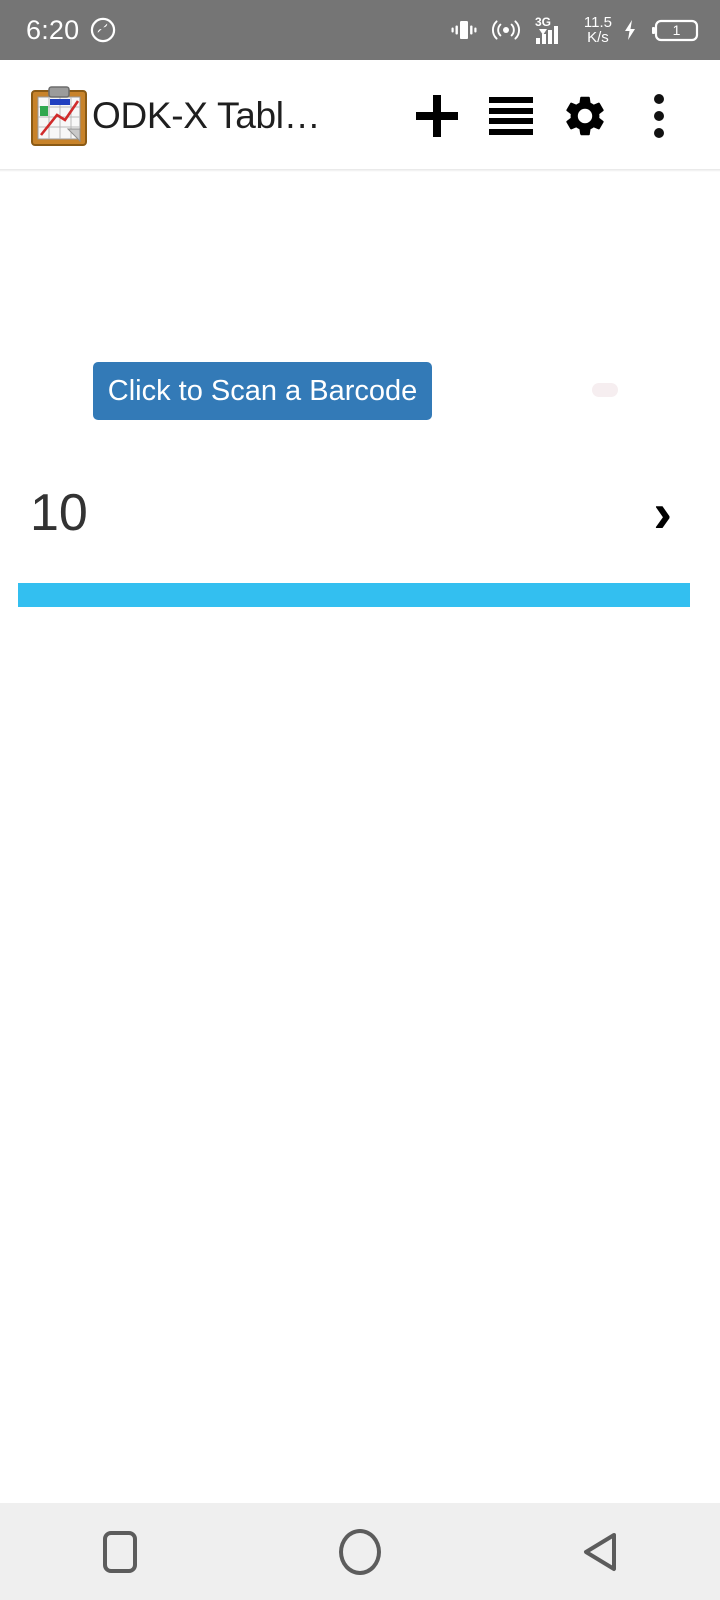 This screenshot has height=1600, width=720. I want to click on battery-icon: 1, so click(675, 30).